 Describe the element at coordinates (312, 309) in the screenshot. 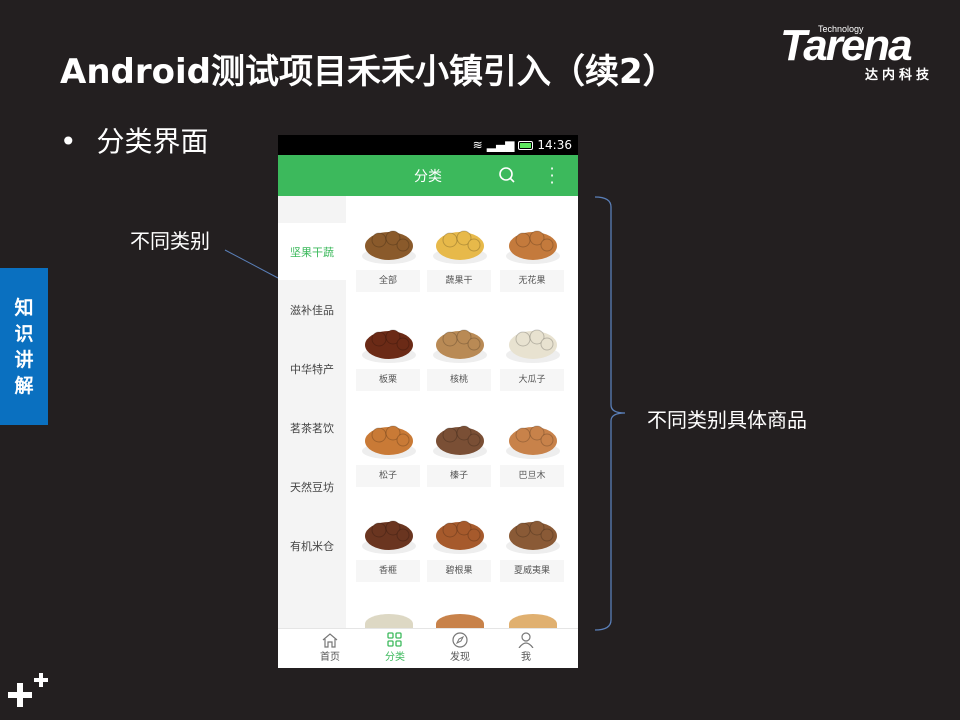

I see `category-item: 滋补佳品` at that location.